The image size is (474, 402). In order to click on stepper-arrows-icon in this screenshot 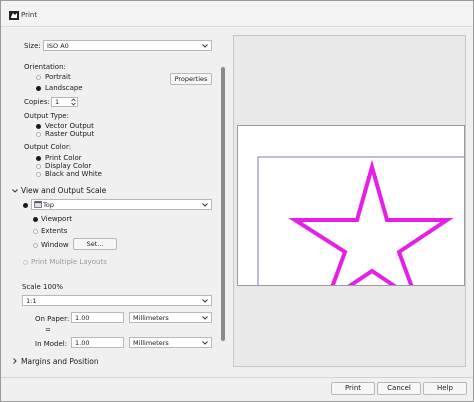, I will do `click(73, 102)`.